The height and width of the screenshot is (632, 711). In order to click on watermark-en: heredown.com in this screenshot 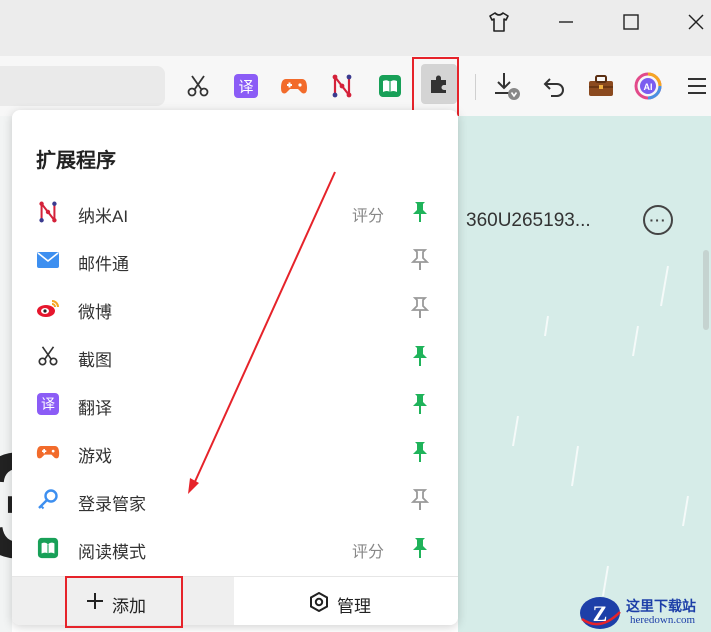, I will do `click(663, 620)`.